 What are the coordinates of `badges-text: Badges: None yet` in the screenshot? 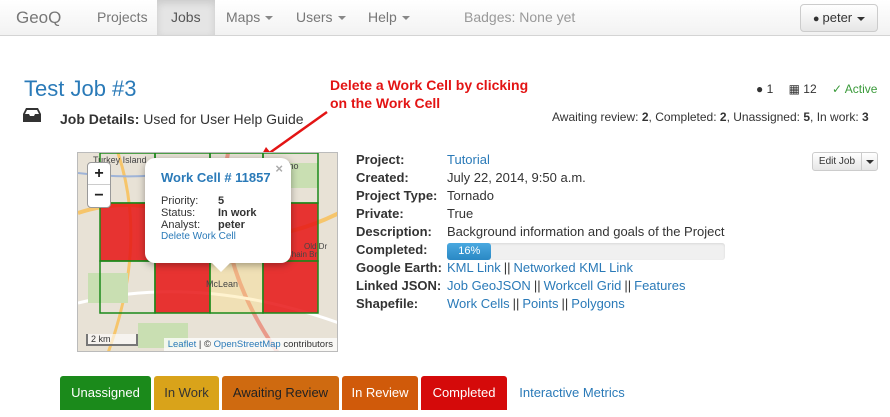 It's located at (520, 17).